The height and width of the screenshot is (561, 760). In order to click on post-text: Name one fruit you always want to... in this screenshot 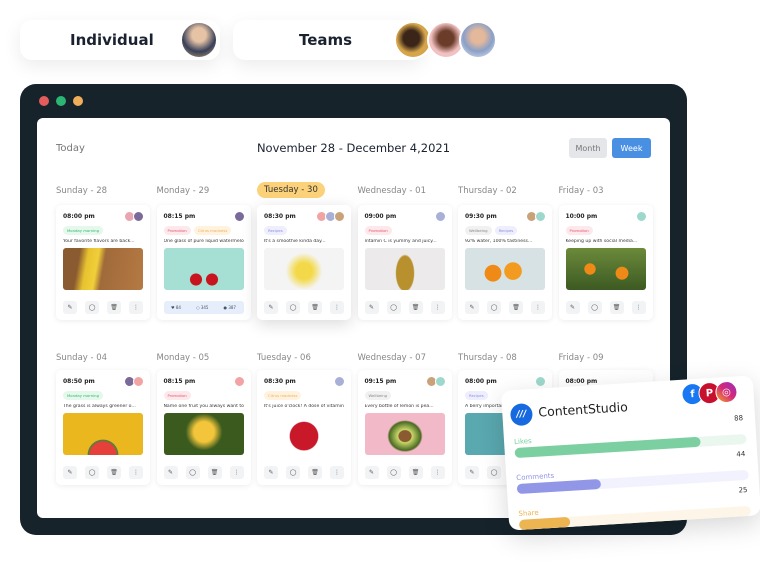, I will do `click(203, 407)`.